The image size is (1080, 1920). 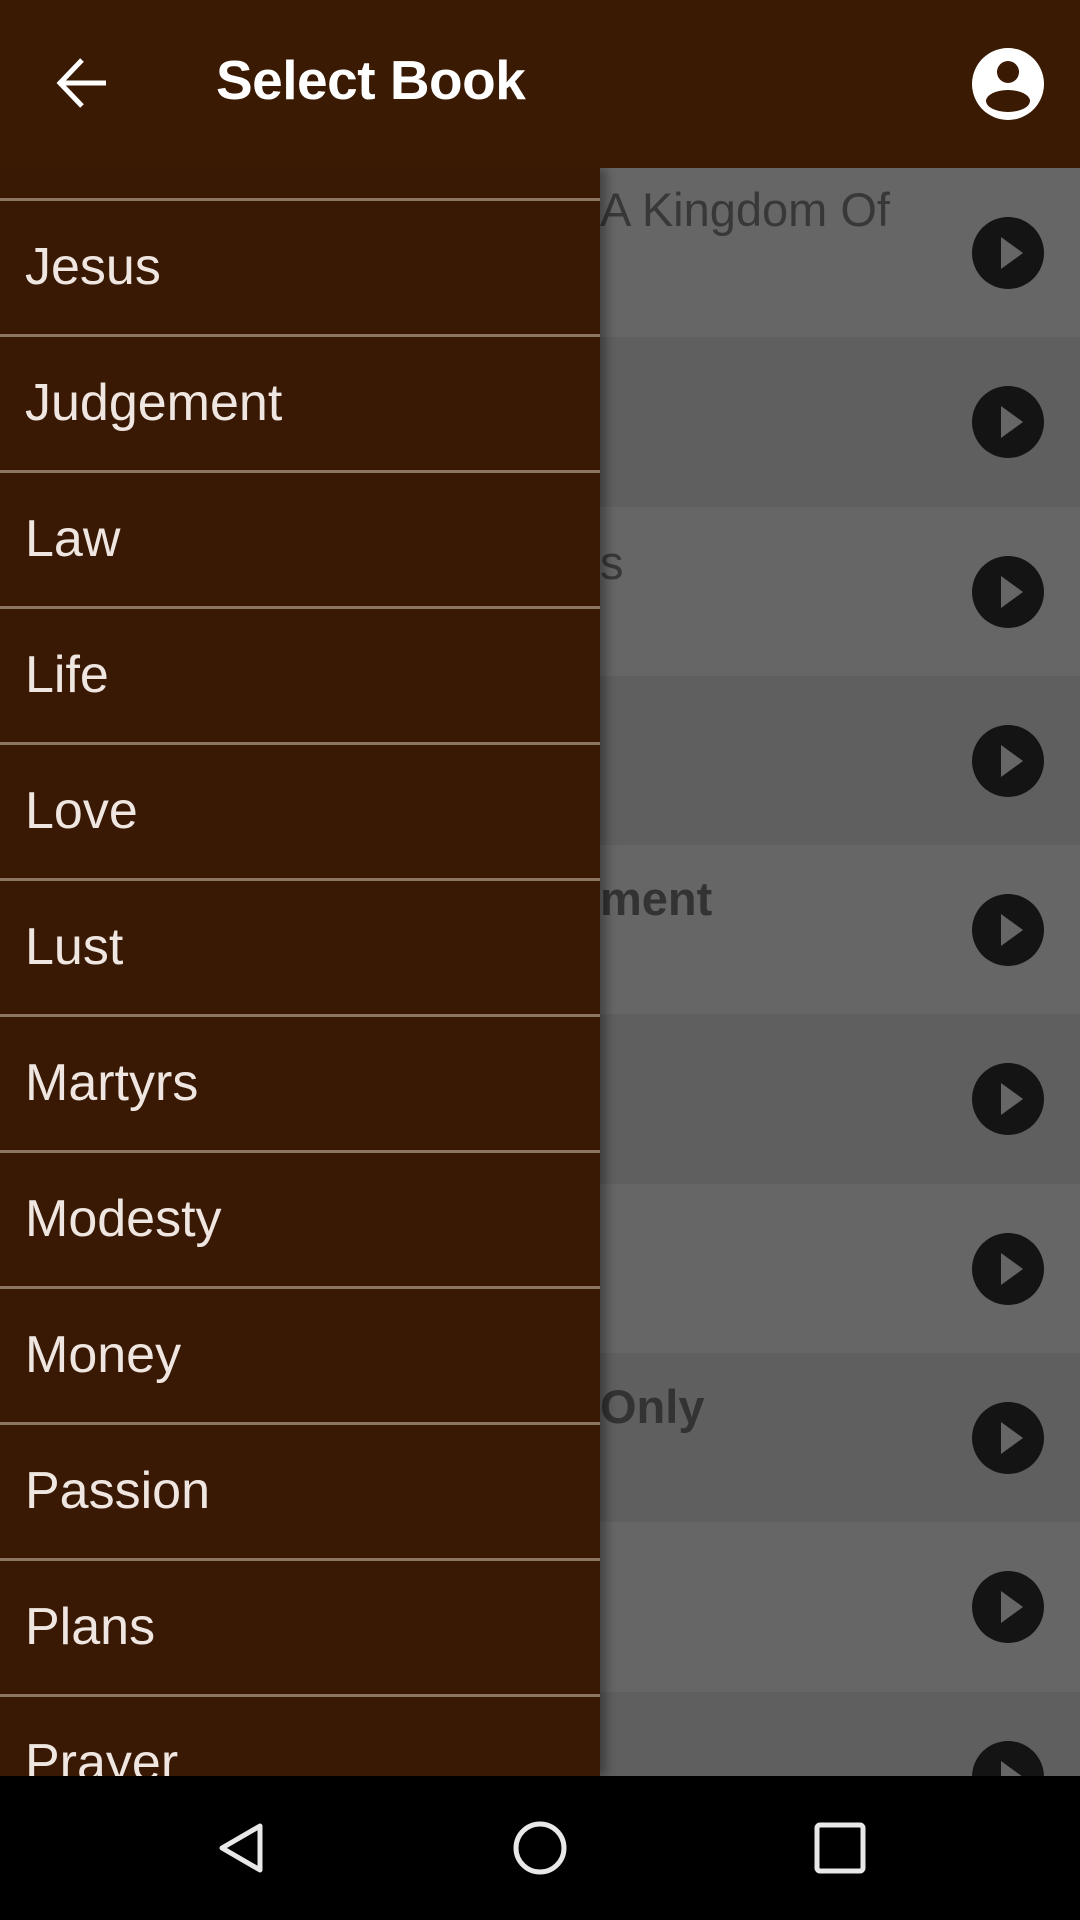 I want to click on system-nav-bar, so click(x=540, y=1848).